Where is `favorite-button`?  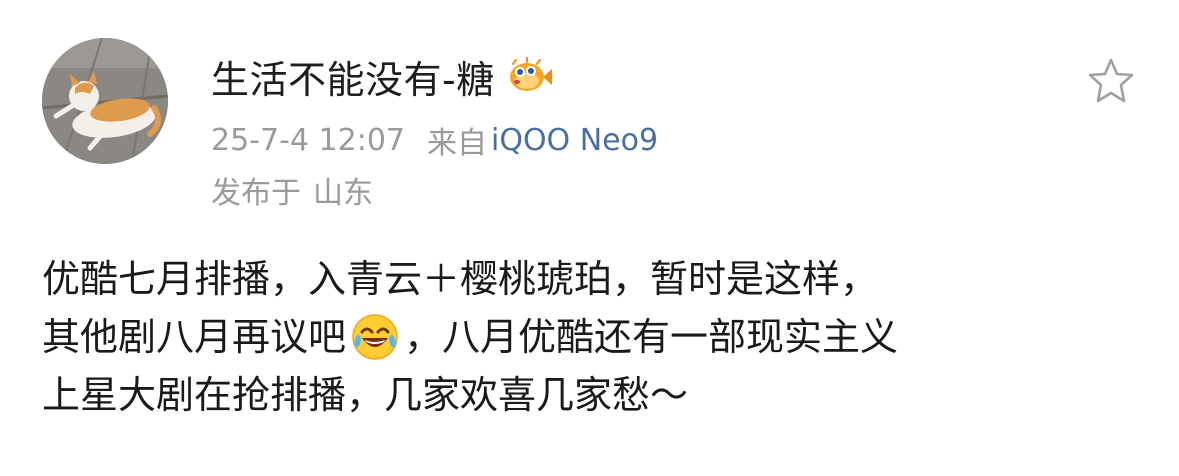 favorite-button is located at coordinates (1111, 81).